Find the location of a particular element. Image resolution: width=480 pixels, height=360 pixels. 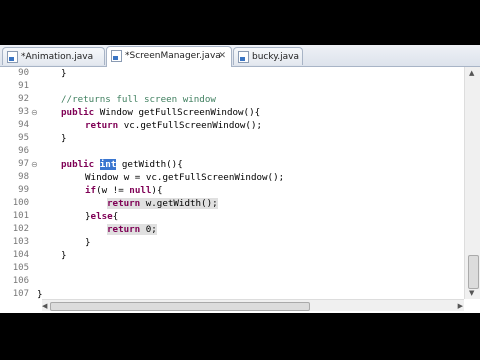

code-line: }else{ is located at coordinates (102, 216).